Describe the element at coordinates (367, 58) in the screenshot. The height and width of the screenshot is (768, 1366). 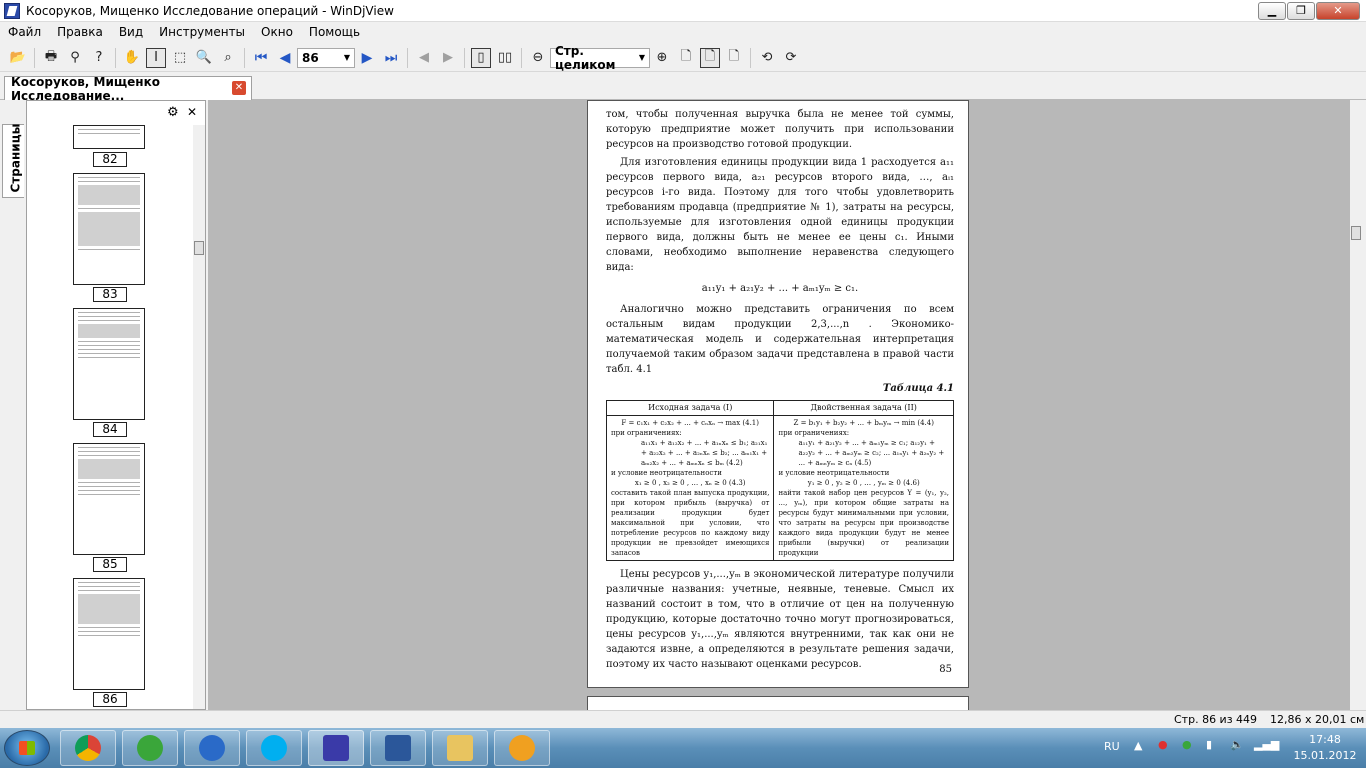
I see `next-page-icon: ▶` at that location.